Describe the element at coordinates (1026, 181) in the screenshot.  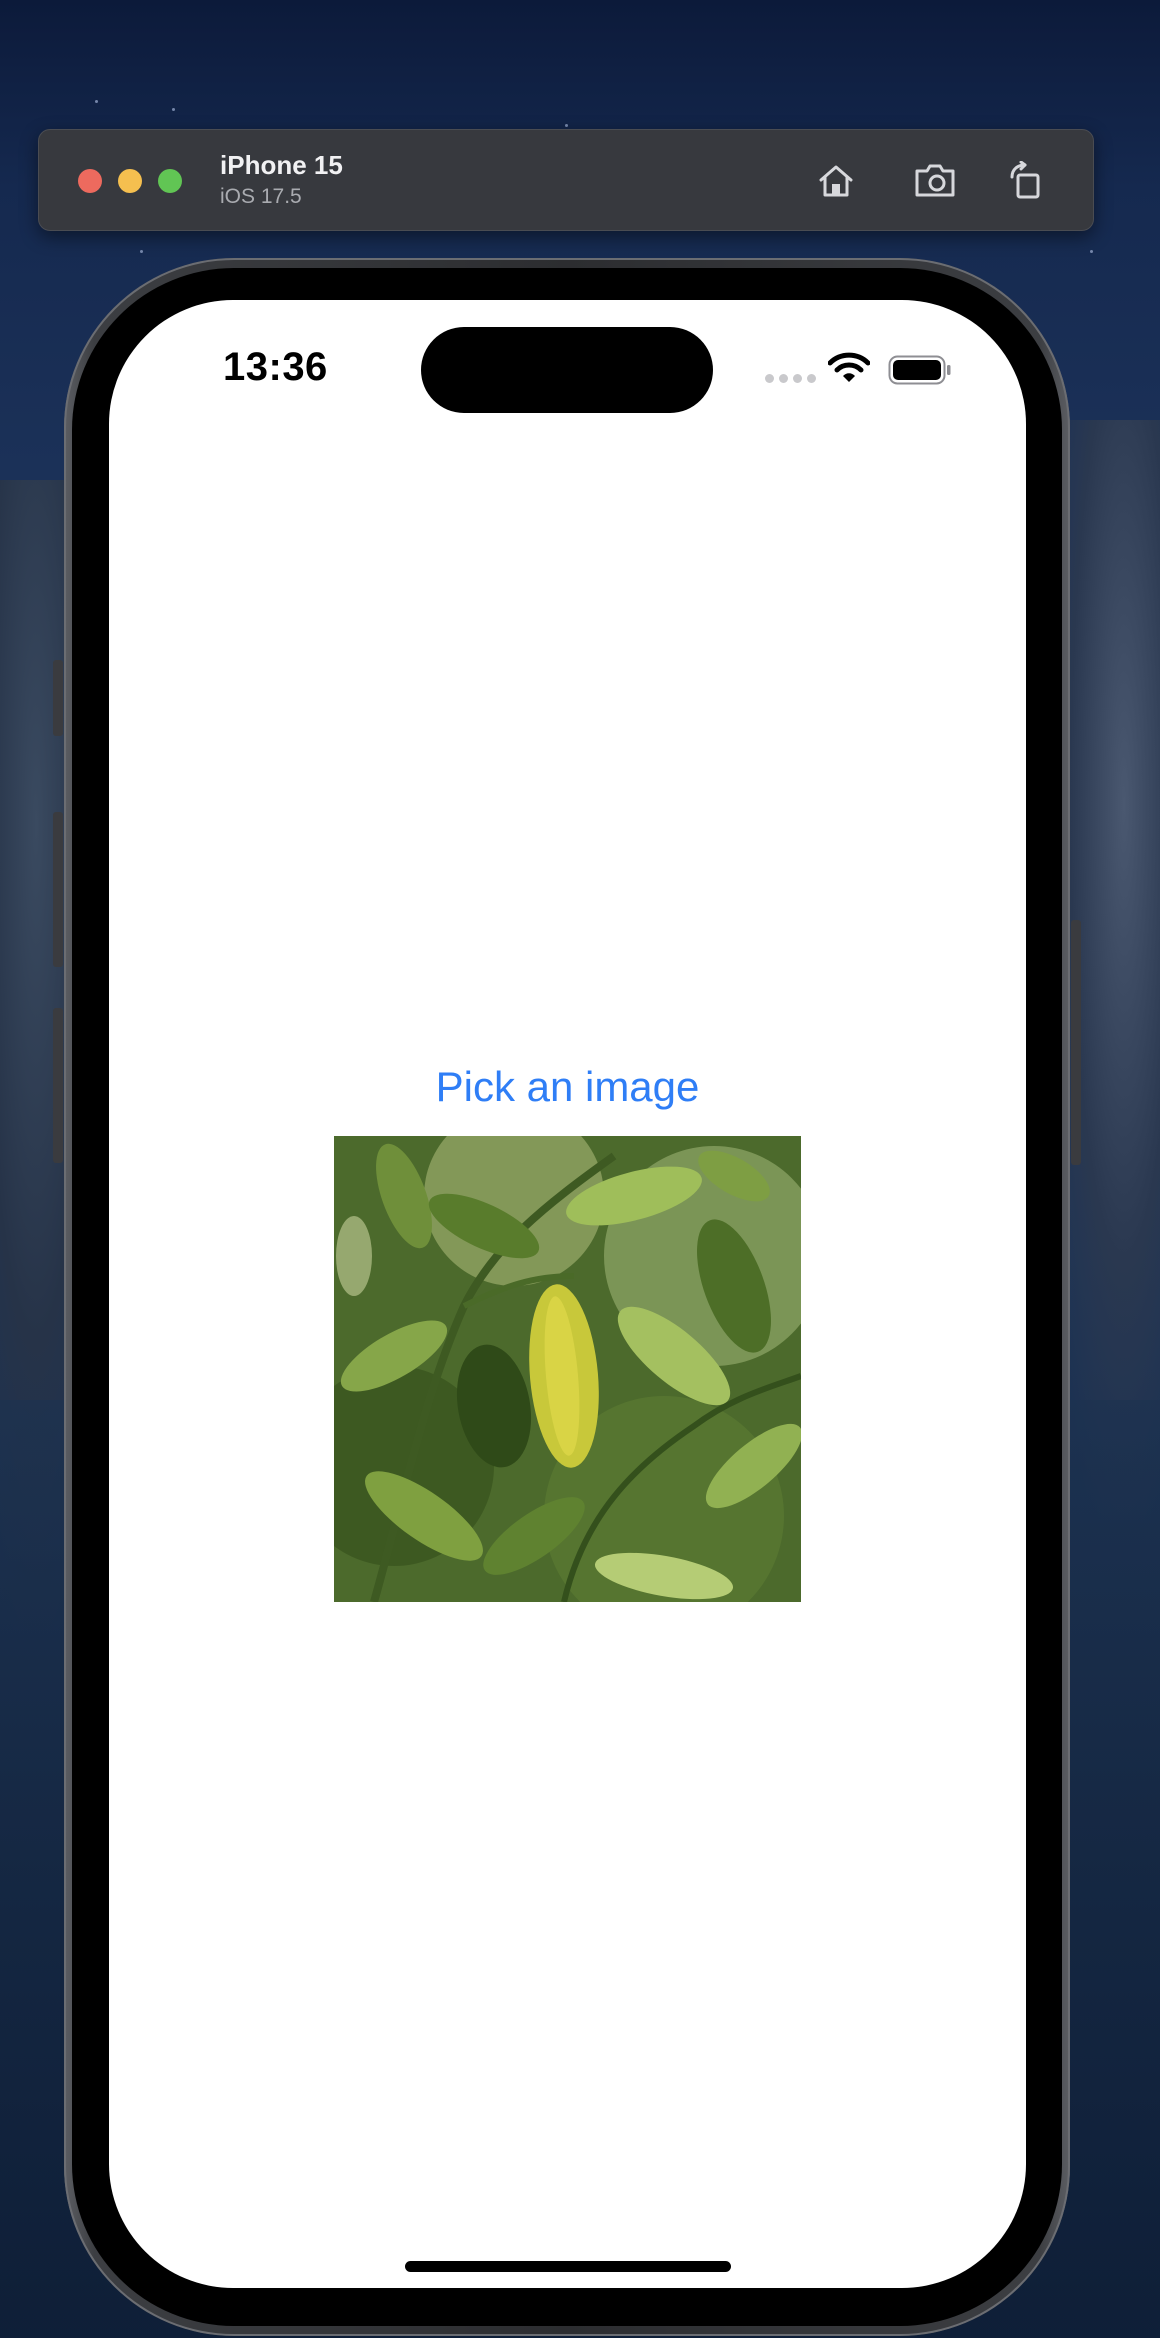
I see `rotate-icon` at that location.